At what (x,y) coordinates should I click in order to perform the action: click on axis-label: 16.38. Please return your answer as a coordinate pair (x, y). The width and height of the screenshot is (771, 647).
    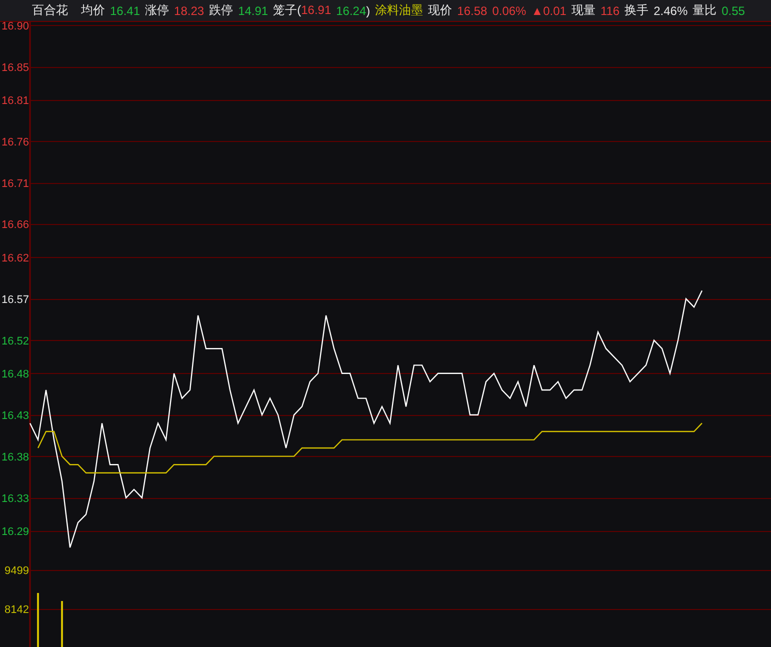
    Looking at the image, I should click on (15, 457).